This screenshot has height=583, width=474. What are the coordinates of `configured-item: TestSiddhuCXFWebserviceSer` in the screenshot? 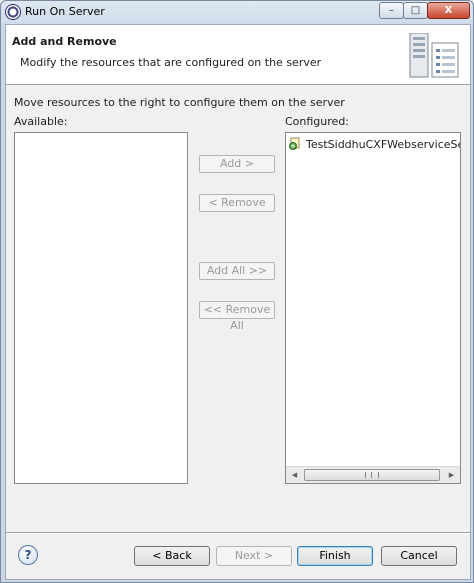 It's located at (383, 144).